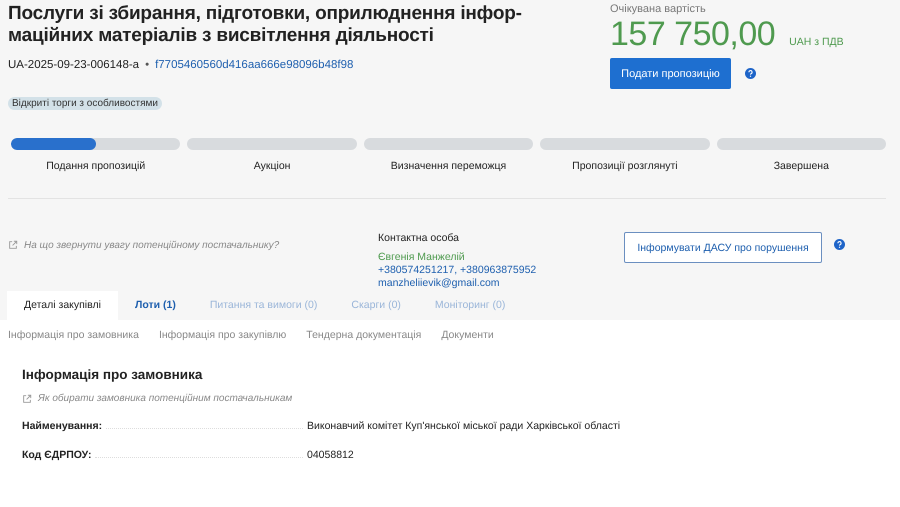 Image resolution: width=900 pixels, height=507 pixels. I want to click on expected-amount: 157 750,00, so click(693, 34).